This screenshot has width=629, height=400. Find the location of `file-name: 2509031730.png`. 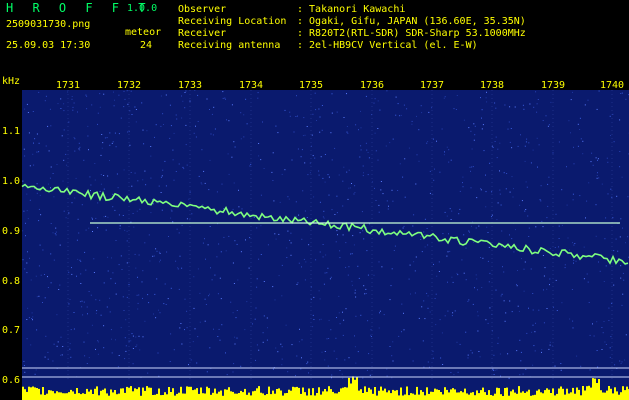

file-name: 2509031730.png is located at coordinates (48, 24).